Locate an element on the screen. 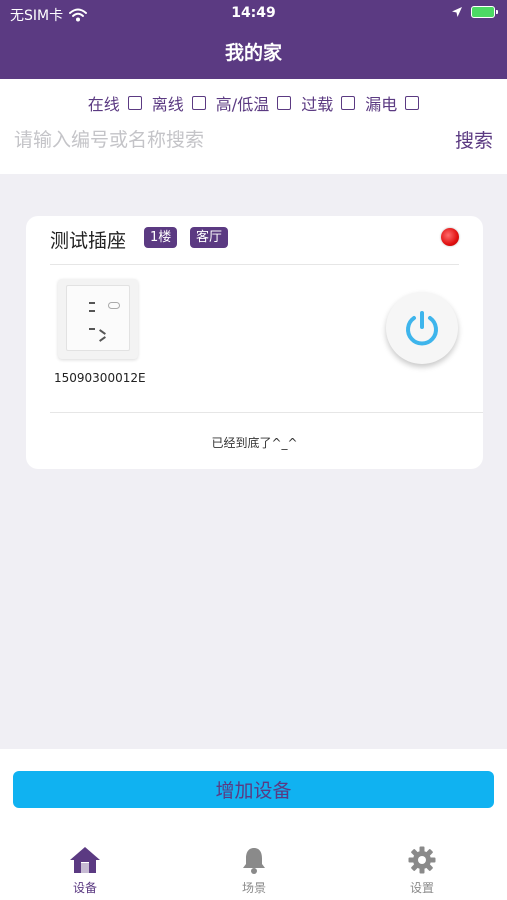 Image resolution: width=507 pixels, height=900 pixels. filter-row: 在线 离线 高/低温 过载 漏电 is located at coordinates (253, 103).